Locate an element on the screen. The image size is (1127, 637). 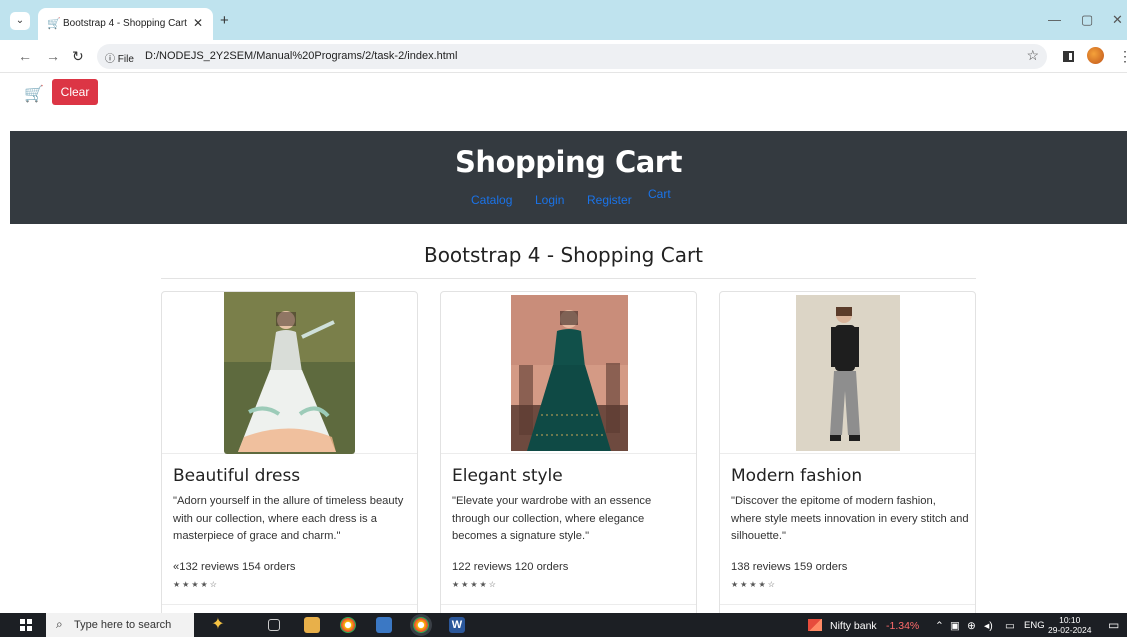
nav-catalog: Catalog is located at coordinates (491, 200).